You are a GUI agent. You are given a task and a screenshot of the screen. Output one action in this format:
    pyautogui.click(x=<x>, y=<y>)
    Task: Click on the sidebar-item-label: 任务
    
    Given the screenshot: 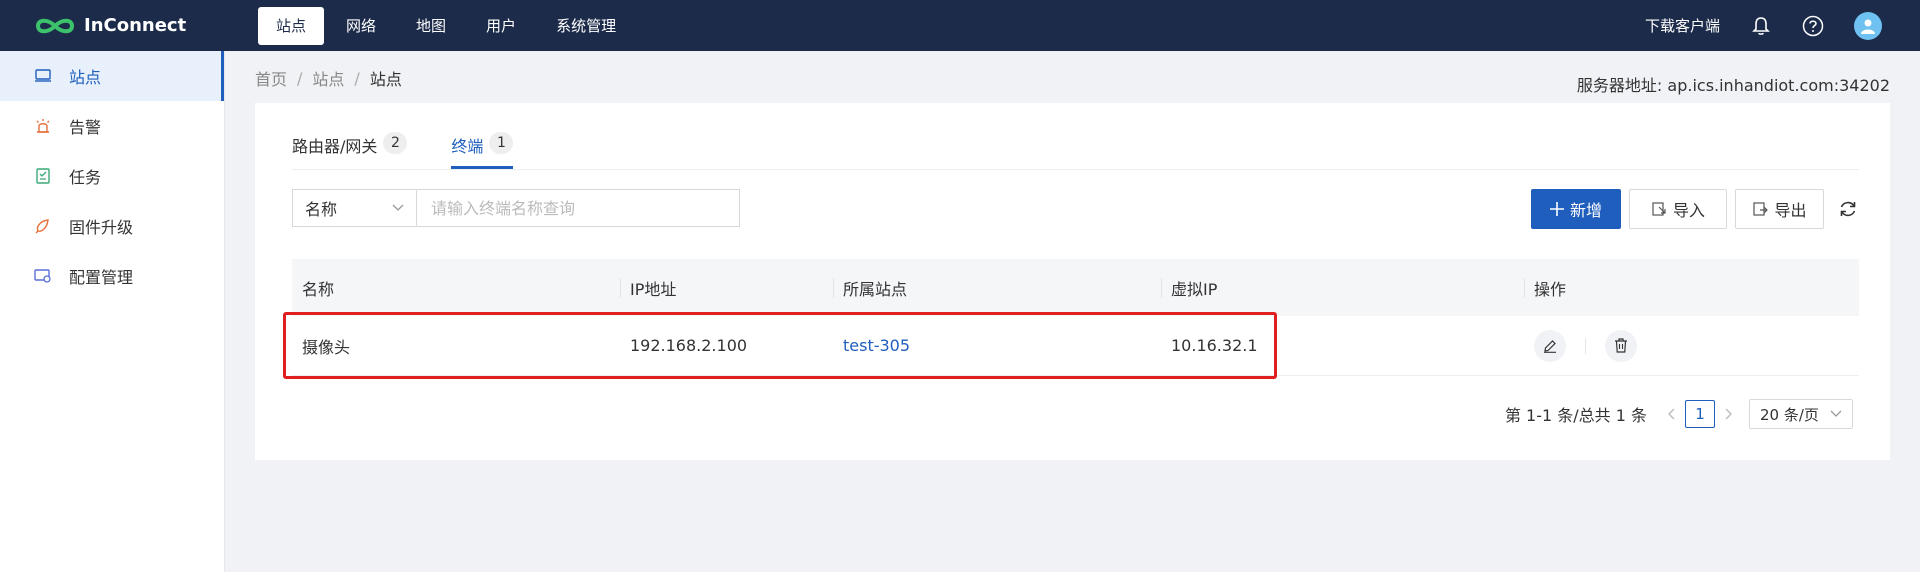 What is the action you would take?
    pyautogui.click(x=85, y=177)
    